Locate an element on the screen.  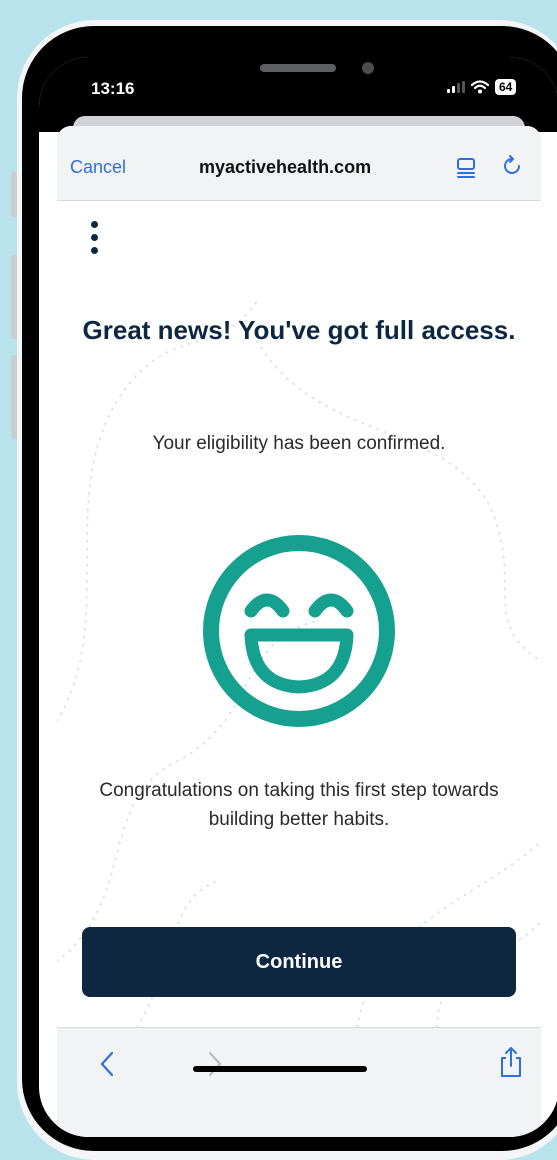
eligibility-message: Your eligibility has been confirmed. is located at coordinates (299, 443).